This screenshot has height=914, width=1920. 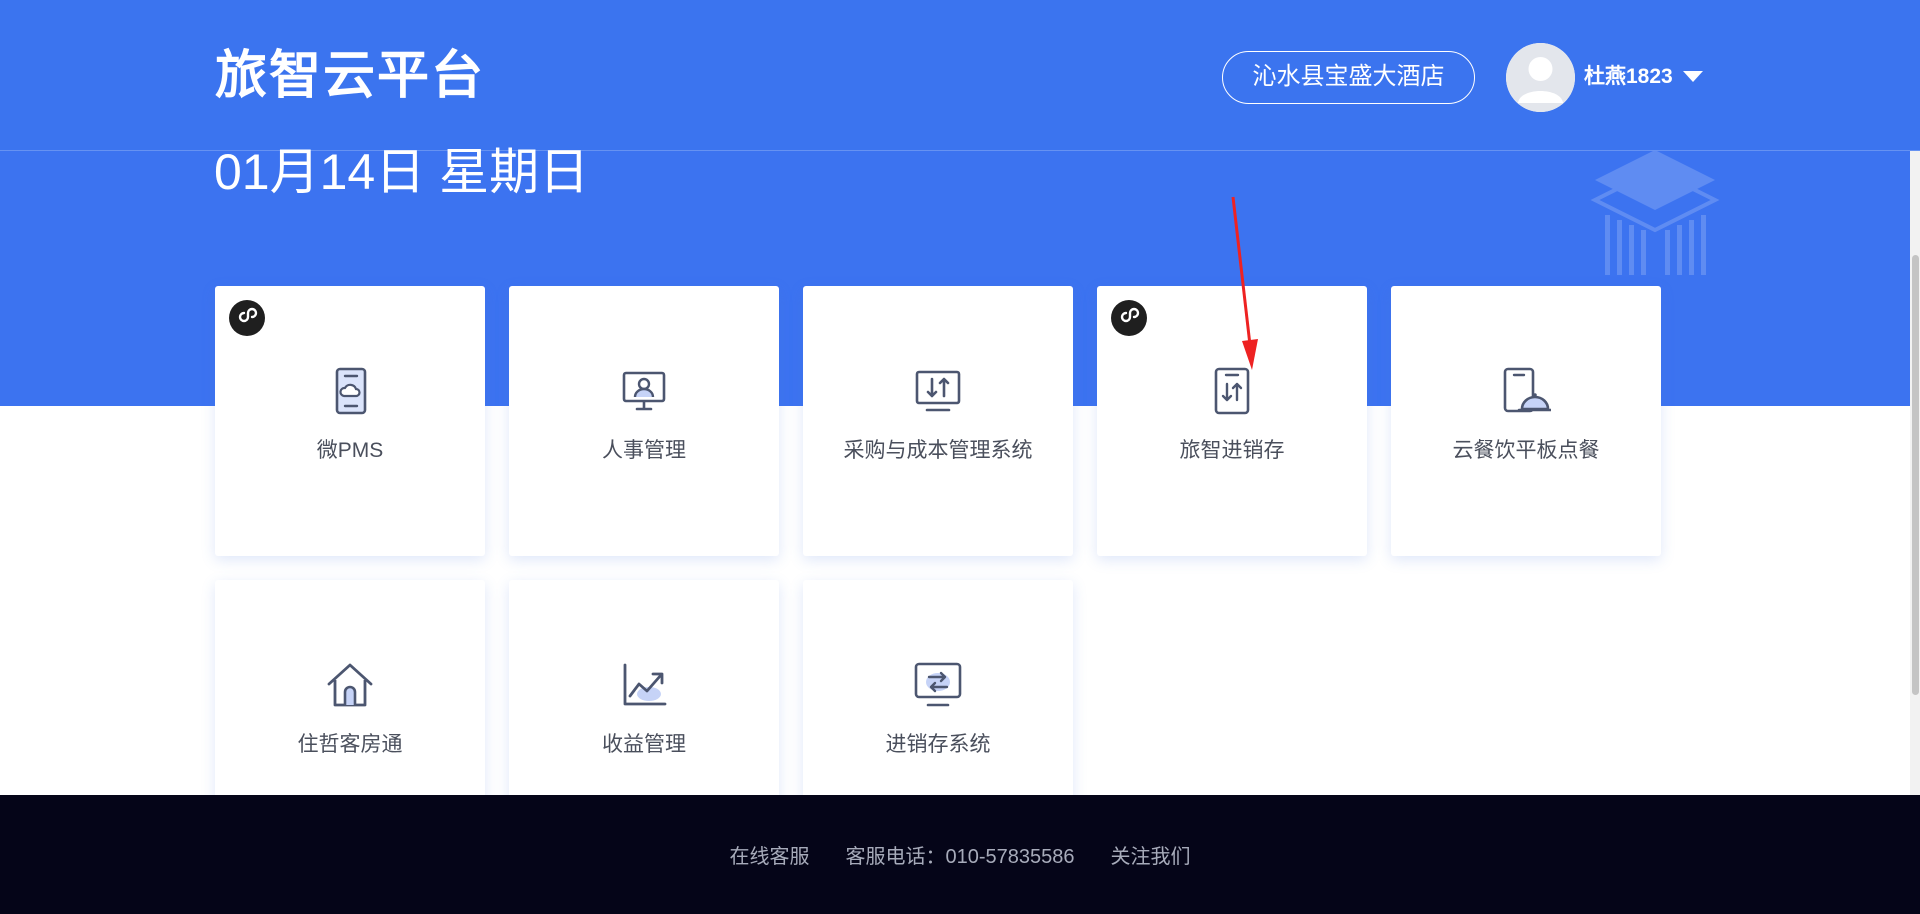 I want to click on footer-links: 在线客服 客服电话：010-57835586 关注我们, so click(x=960, y=854).